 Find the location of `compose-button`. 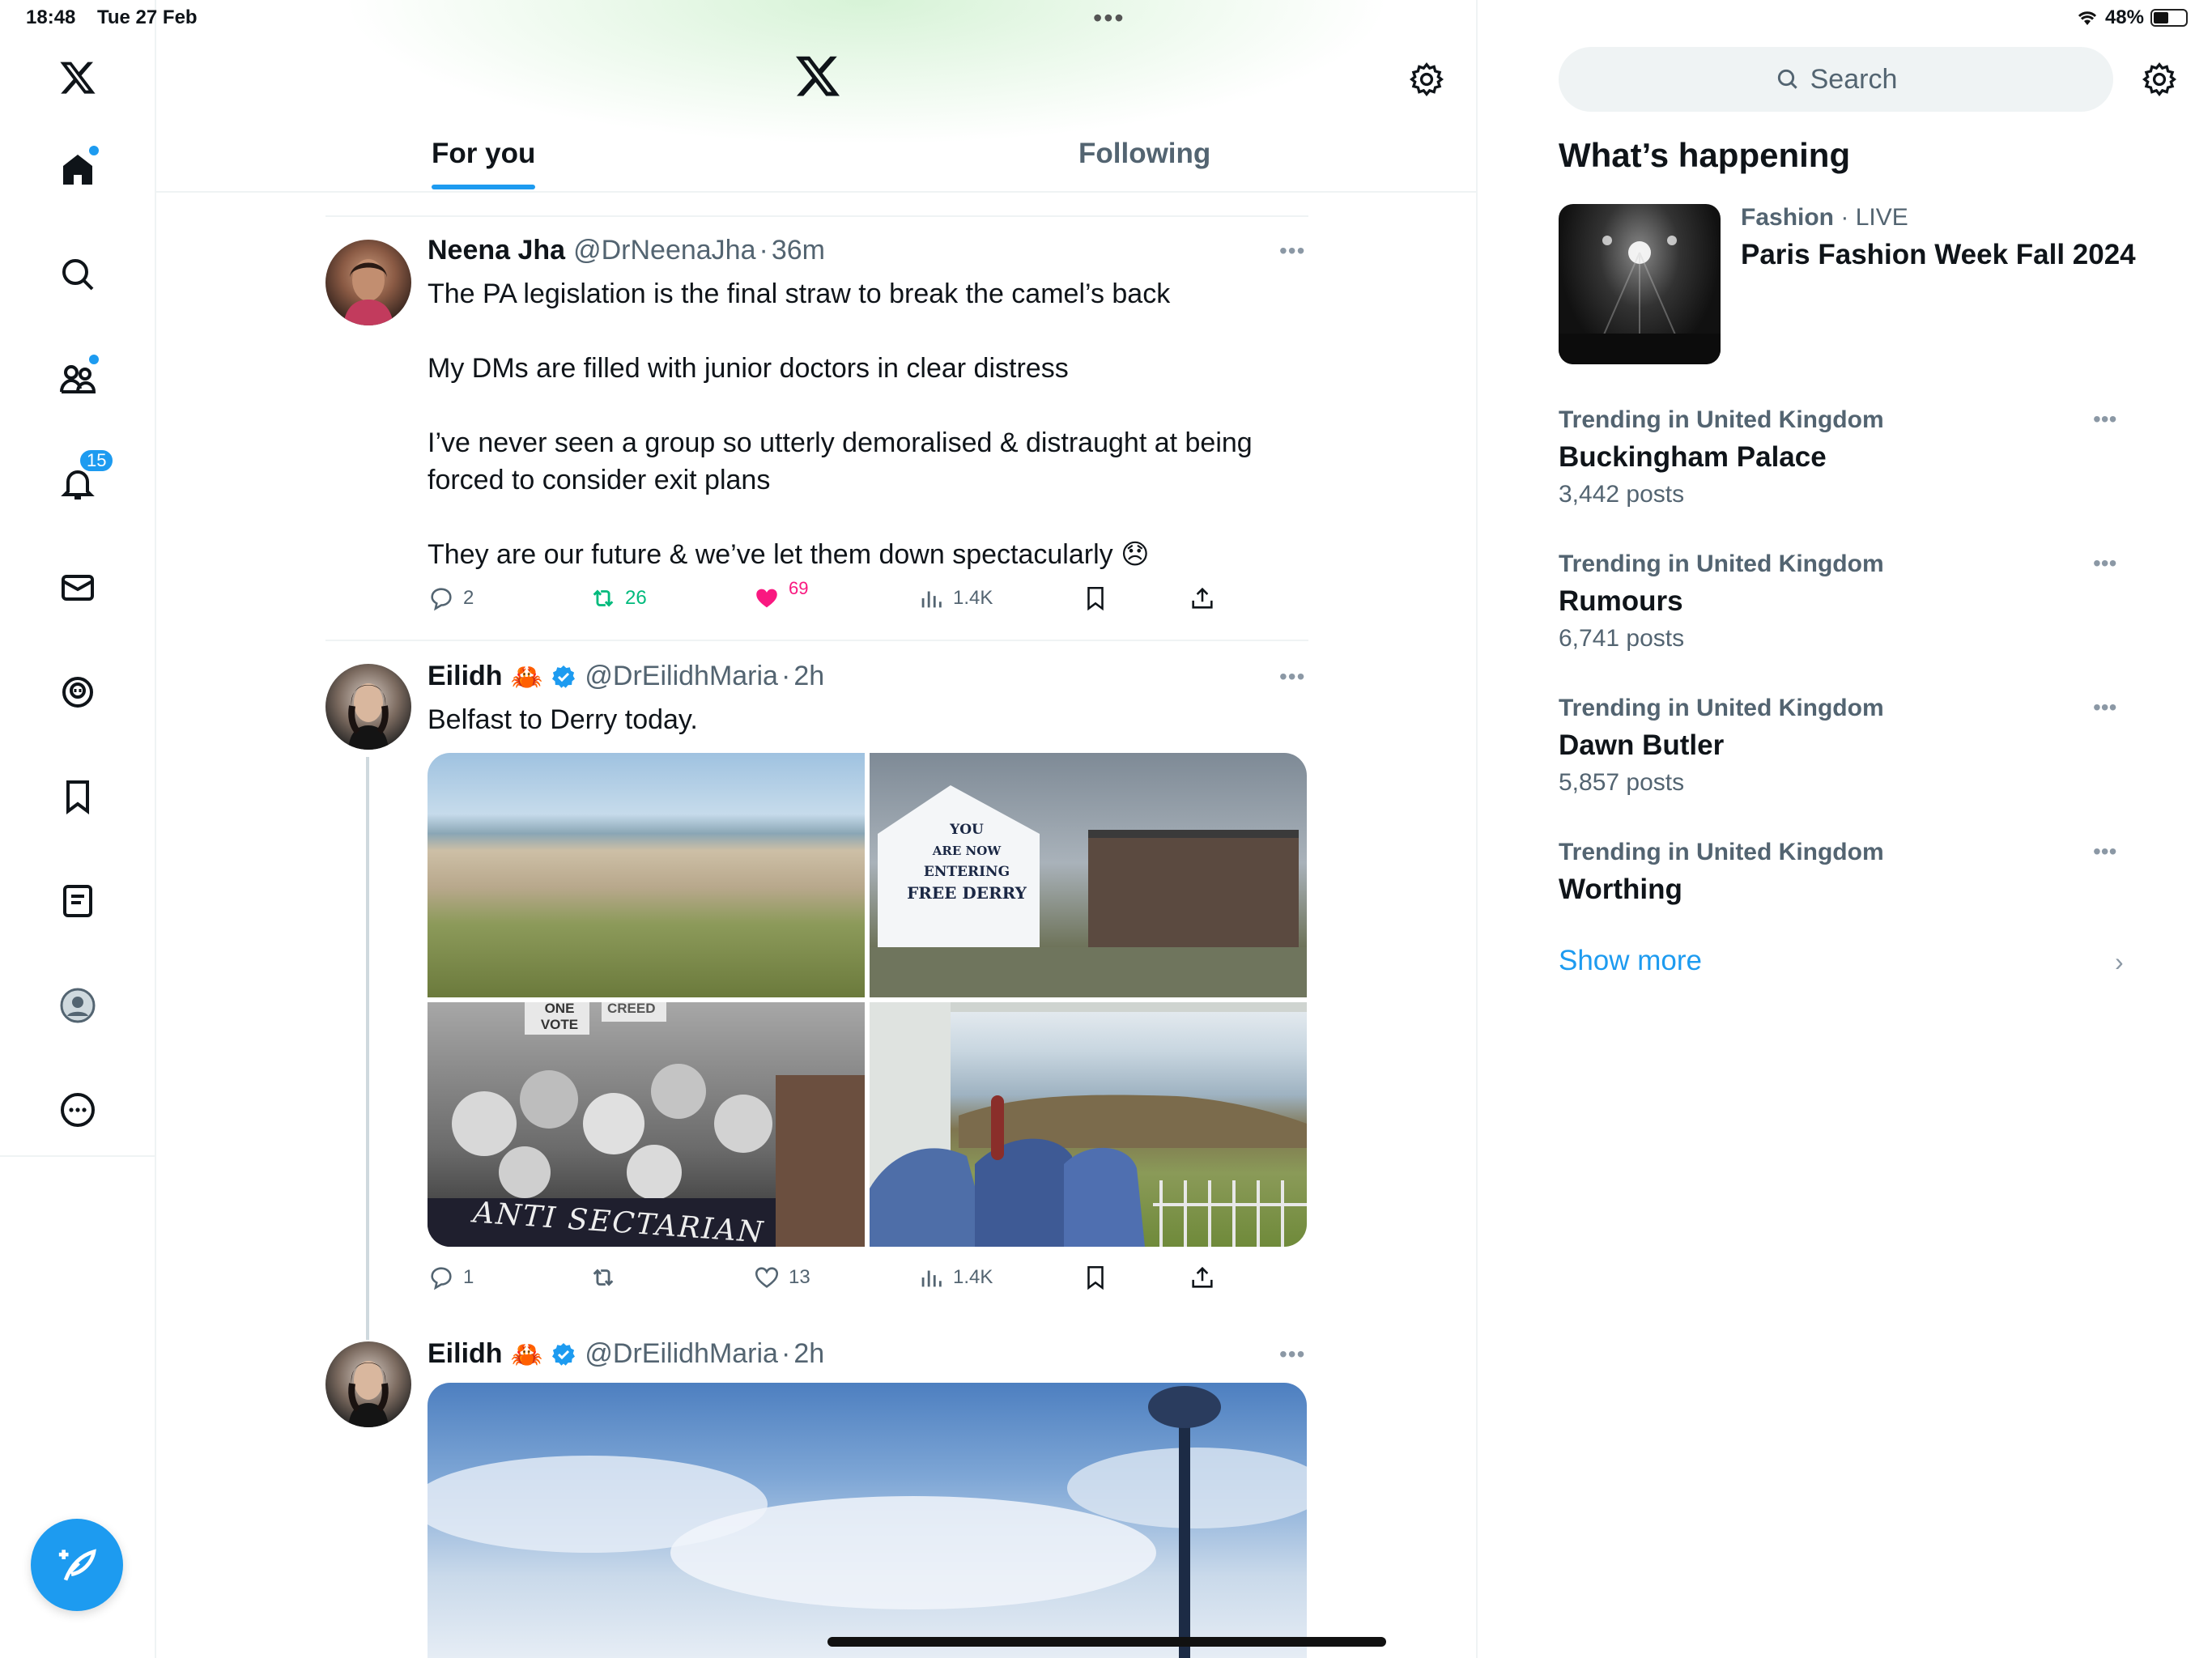

compose-button is located at coordinates (77, 1565).